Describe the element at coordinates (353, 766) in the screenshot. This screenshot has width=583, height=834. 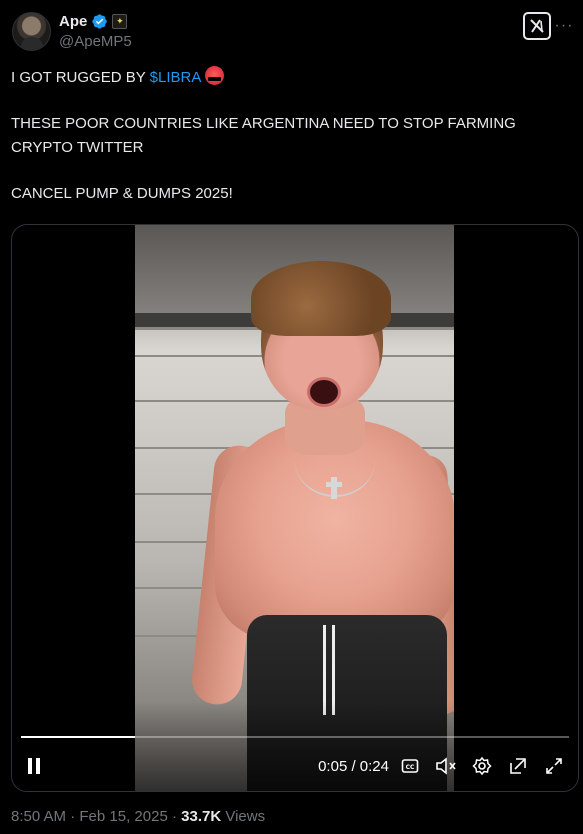
I see `video-time: 0:05 / 0:24` at that location.